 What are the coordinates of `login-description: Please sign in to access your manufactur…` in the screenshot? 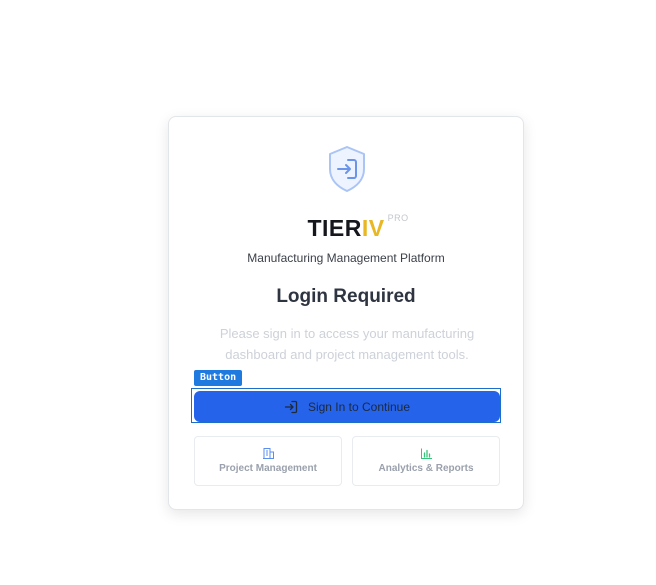 It's located at (347, 344).